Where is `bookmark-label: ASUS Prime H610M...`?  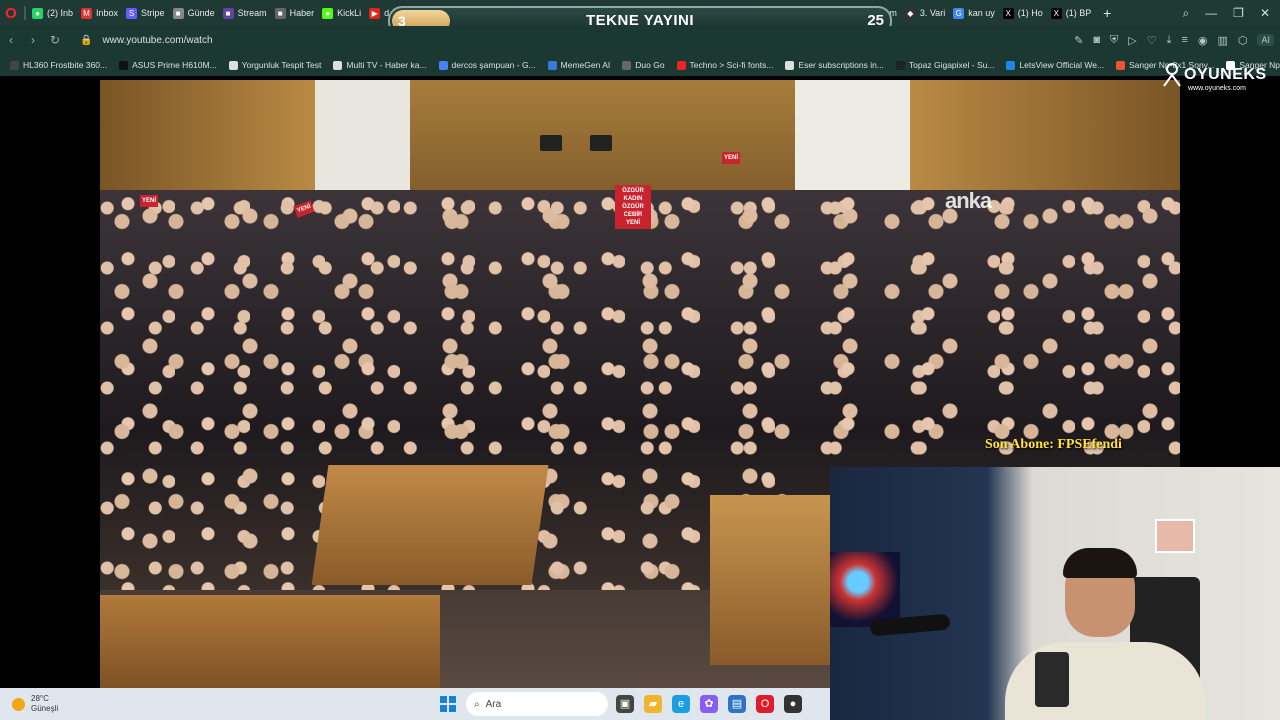
bookmark-label: ASUS Prime H610M... is located at coordinates (174, 65).